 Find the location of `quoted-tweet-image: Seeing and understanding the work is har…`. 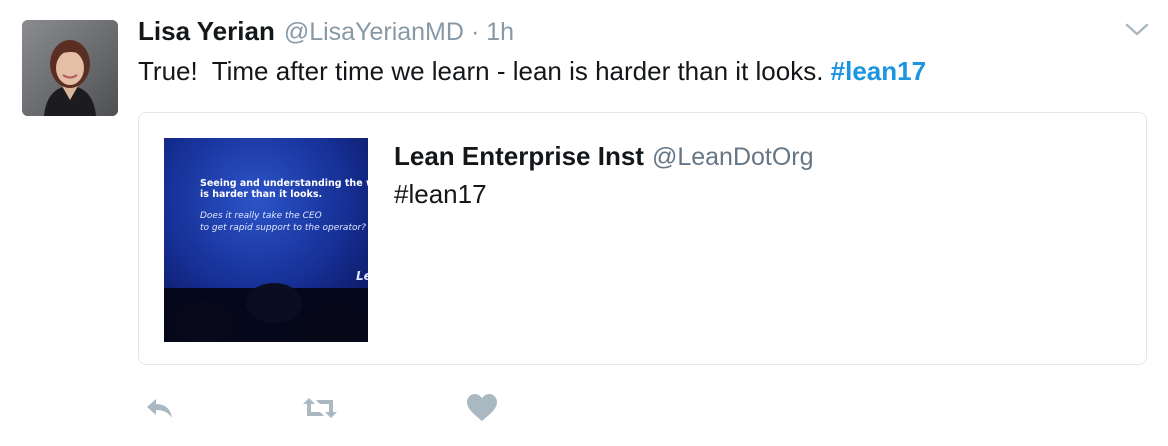

quoted-tweet-image: Seeing and understanding the work is har… is located at coordinates (266, 240).